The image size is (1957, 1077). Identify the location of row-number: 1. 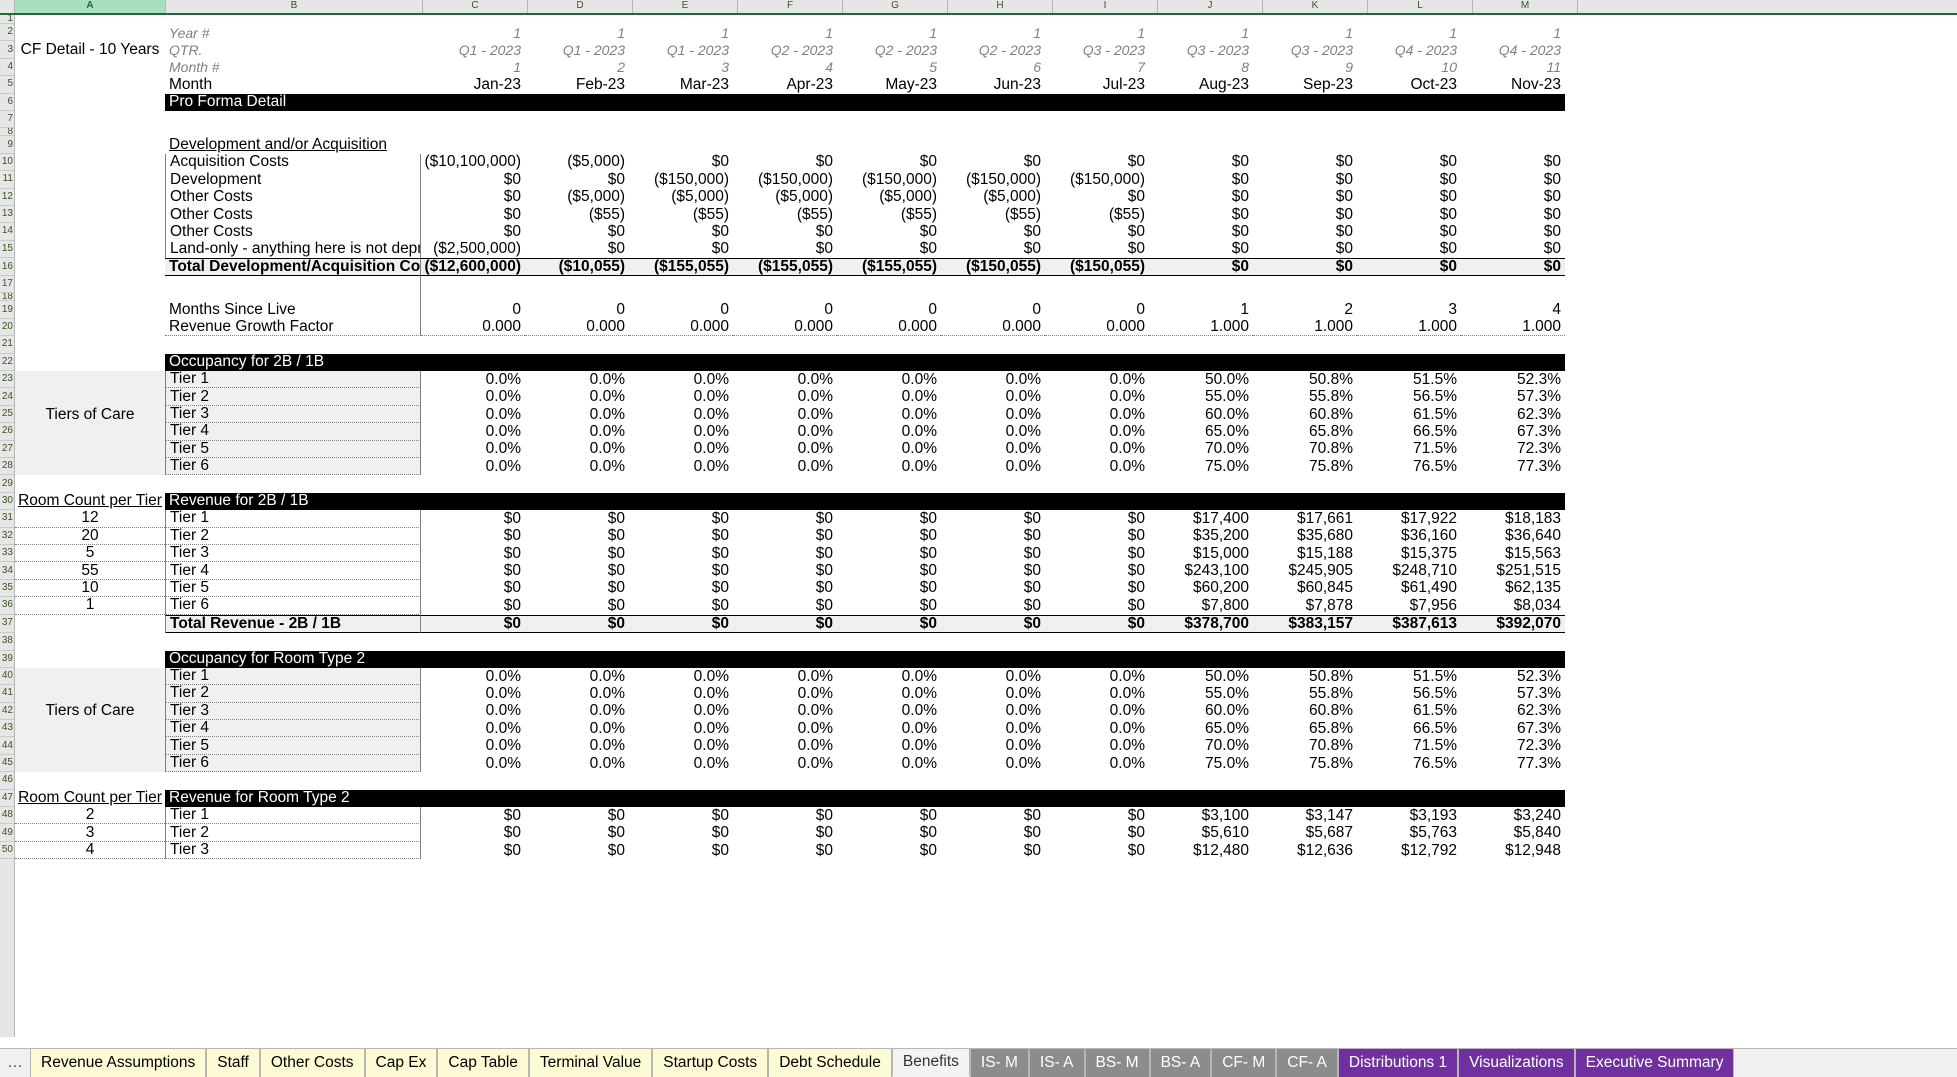
(7, 19).